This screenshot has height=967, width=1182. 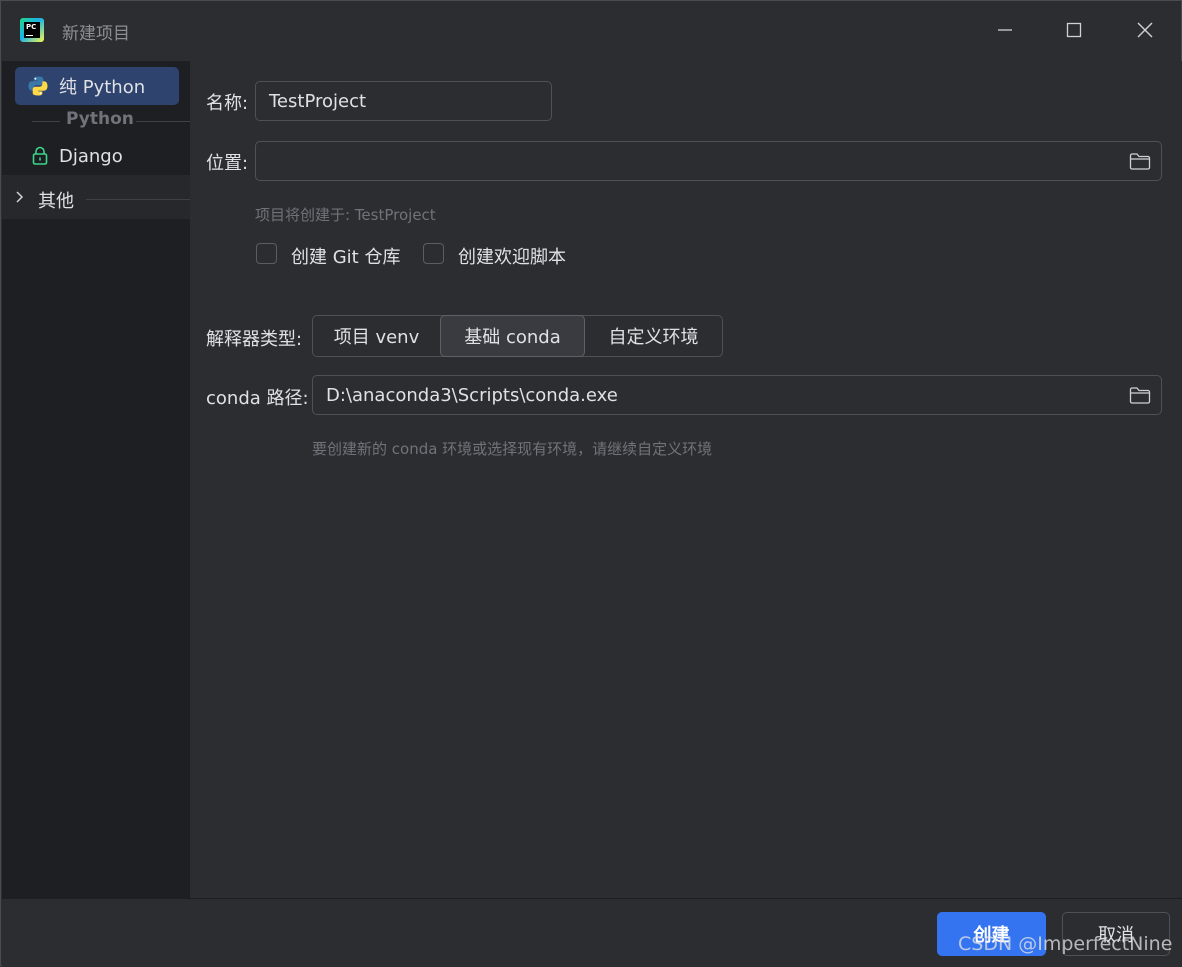 What do you see at coordinates (227, 103) in the screenshot?
I see `name-label: 名称:` at bounding box center [227, 103].